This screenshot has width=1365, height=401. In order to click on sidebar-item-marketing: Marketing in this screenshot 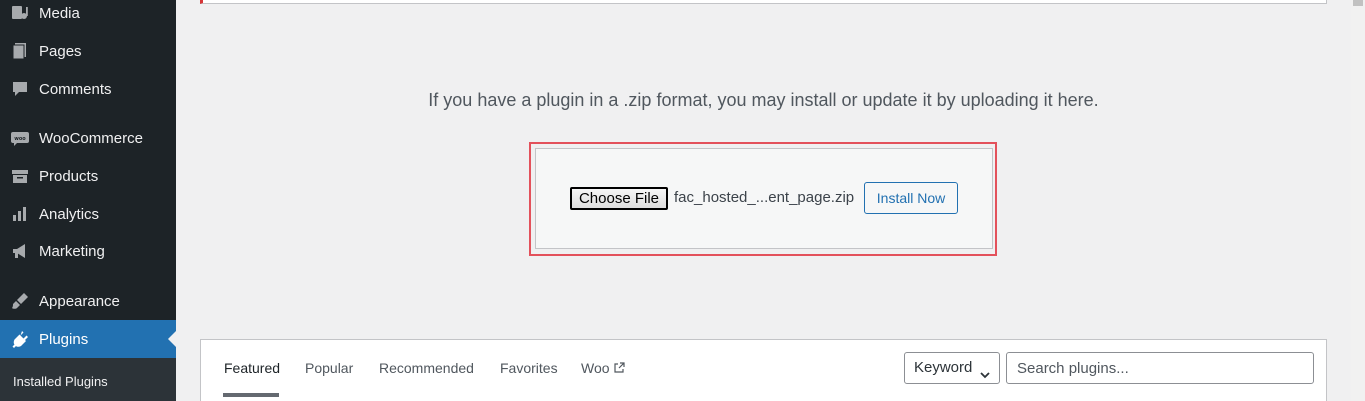, I will do `click(88, 251)`.